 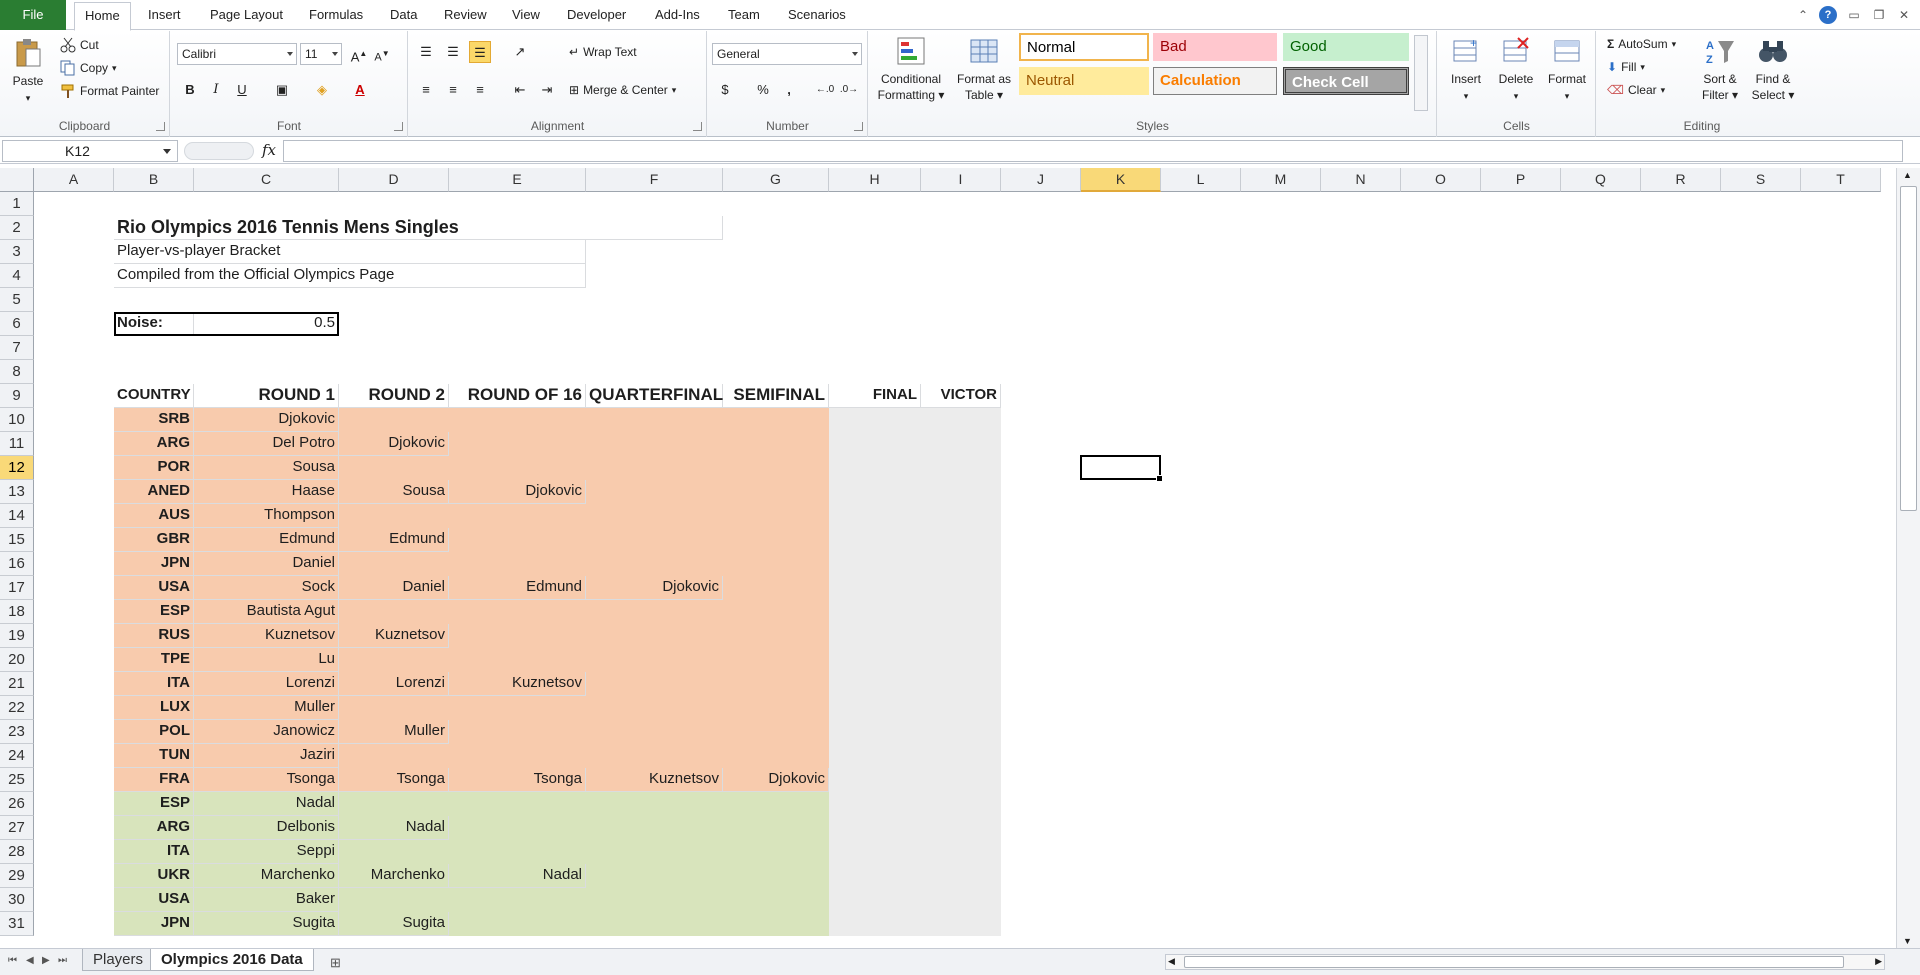 I want to click on header-victor: VICTOR, so click(x=961, y=396).